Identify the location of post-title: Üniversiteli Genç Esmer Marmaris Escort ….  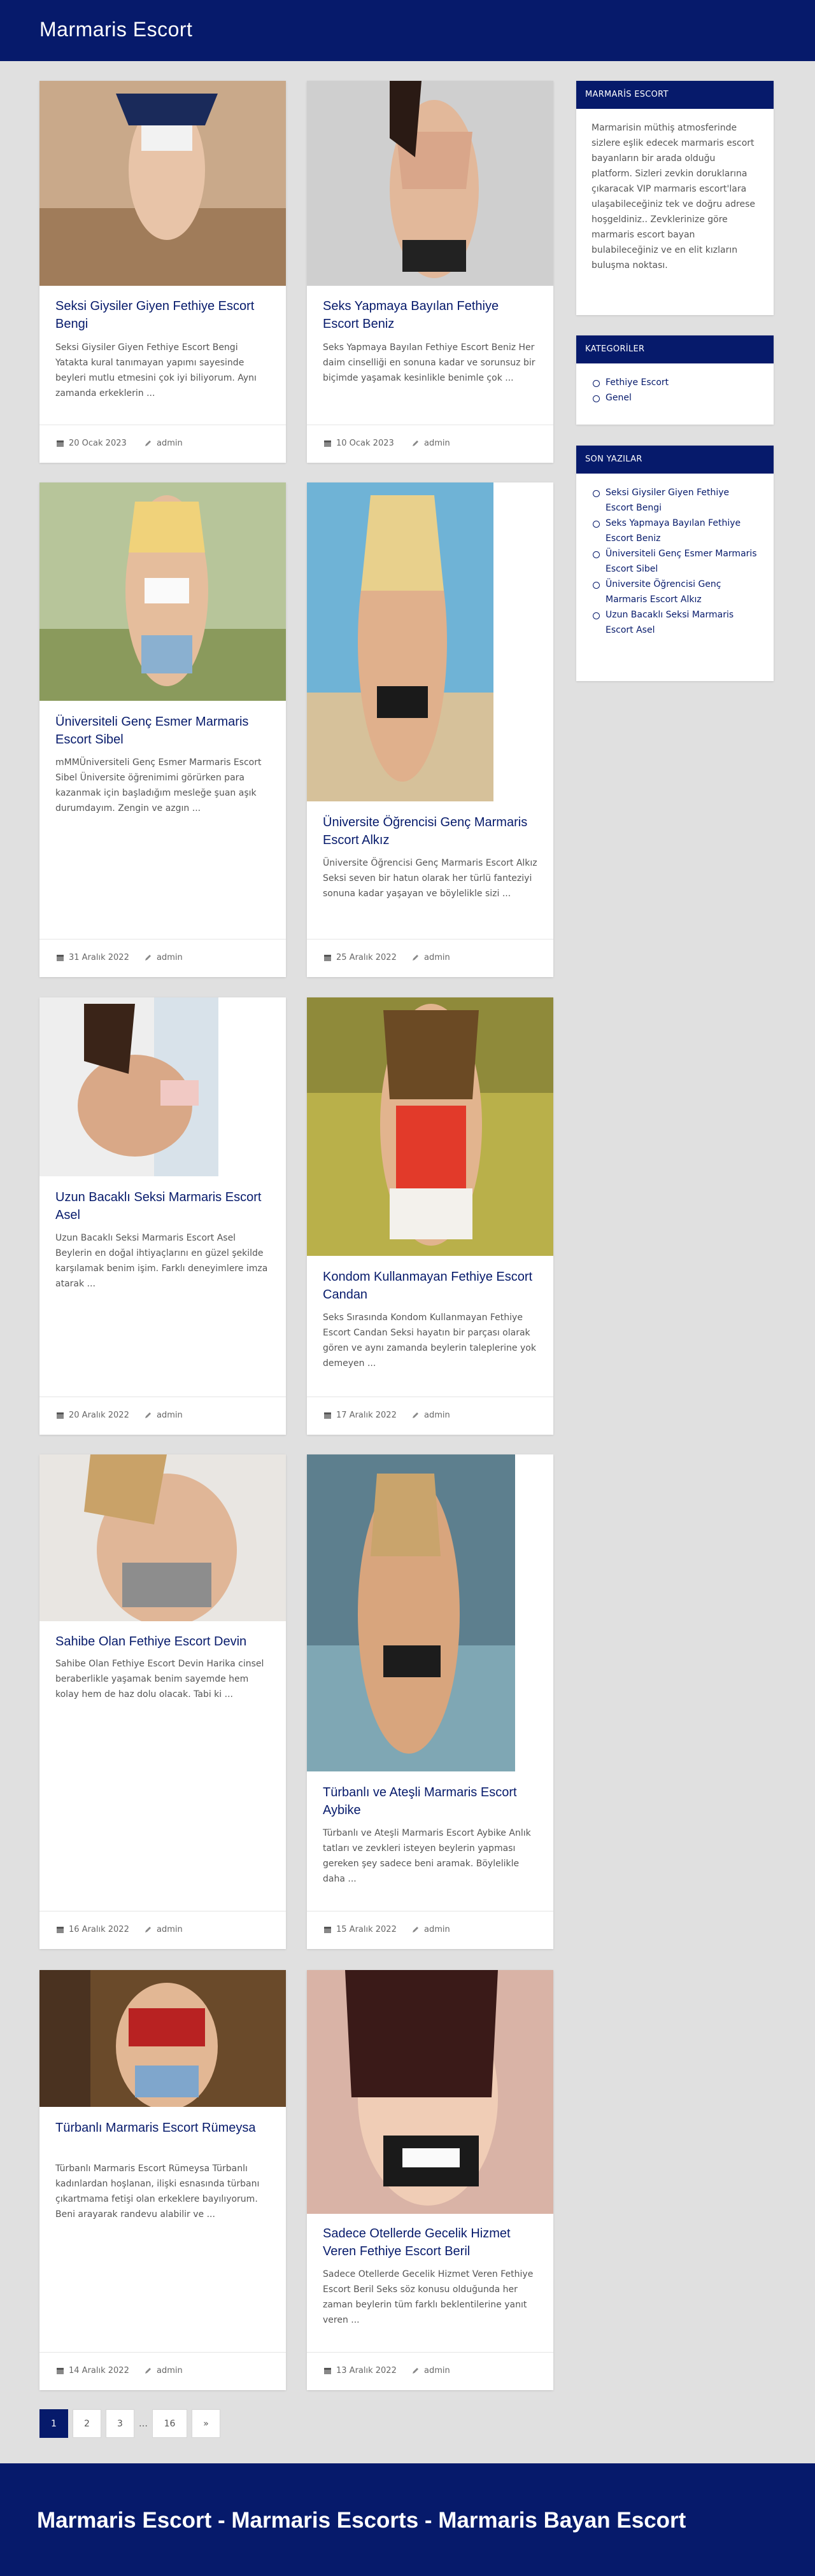
(162, 731).